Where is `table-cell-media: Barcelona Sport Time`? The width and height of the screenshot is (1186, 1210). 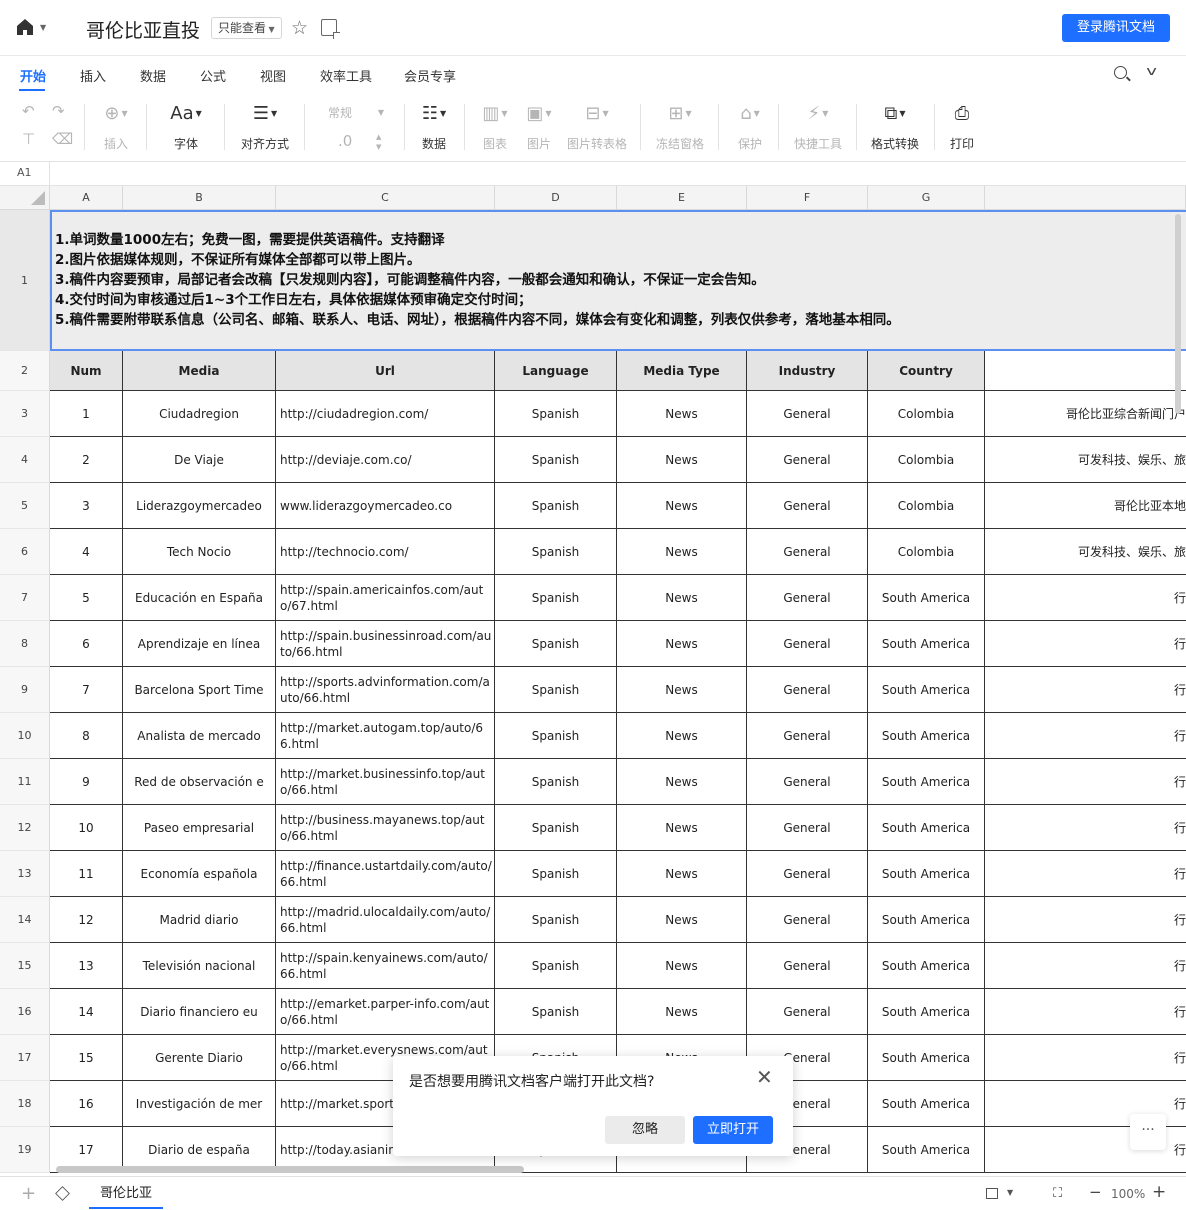 table-cell-media: Barcelona Sport Time is located at coordinates (199, 690).